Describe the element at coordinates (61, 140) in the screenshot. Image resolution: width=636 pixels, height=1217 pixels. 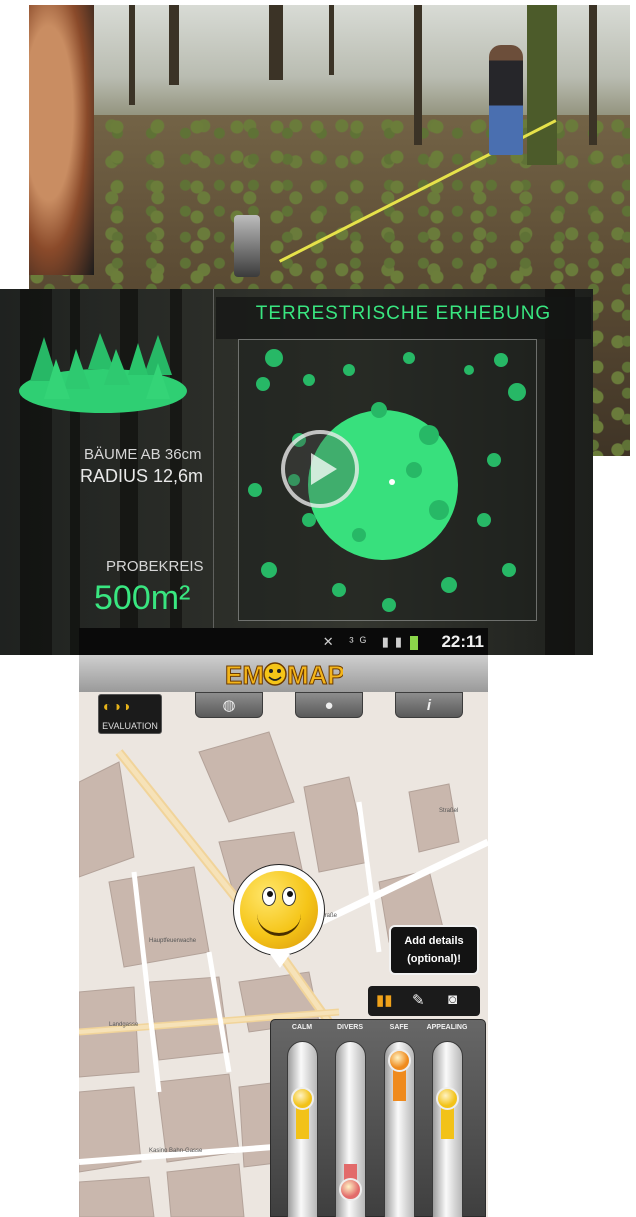
I see `observer-person` at that location.